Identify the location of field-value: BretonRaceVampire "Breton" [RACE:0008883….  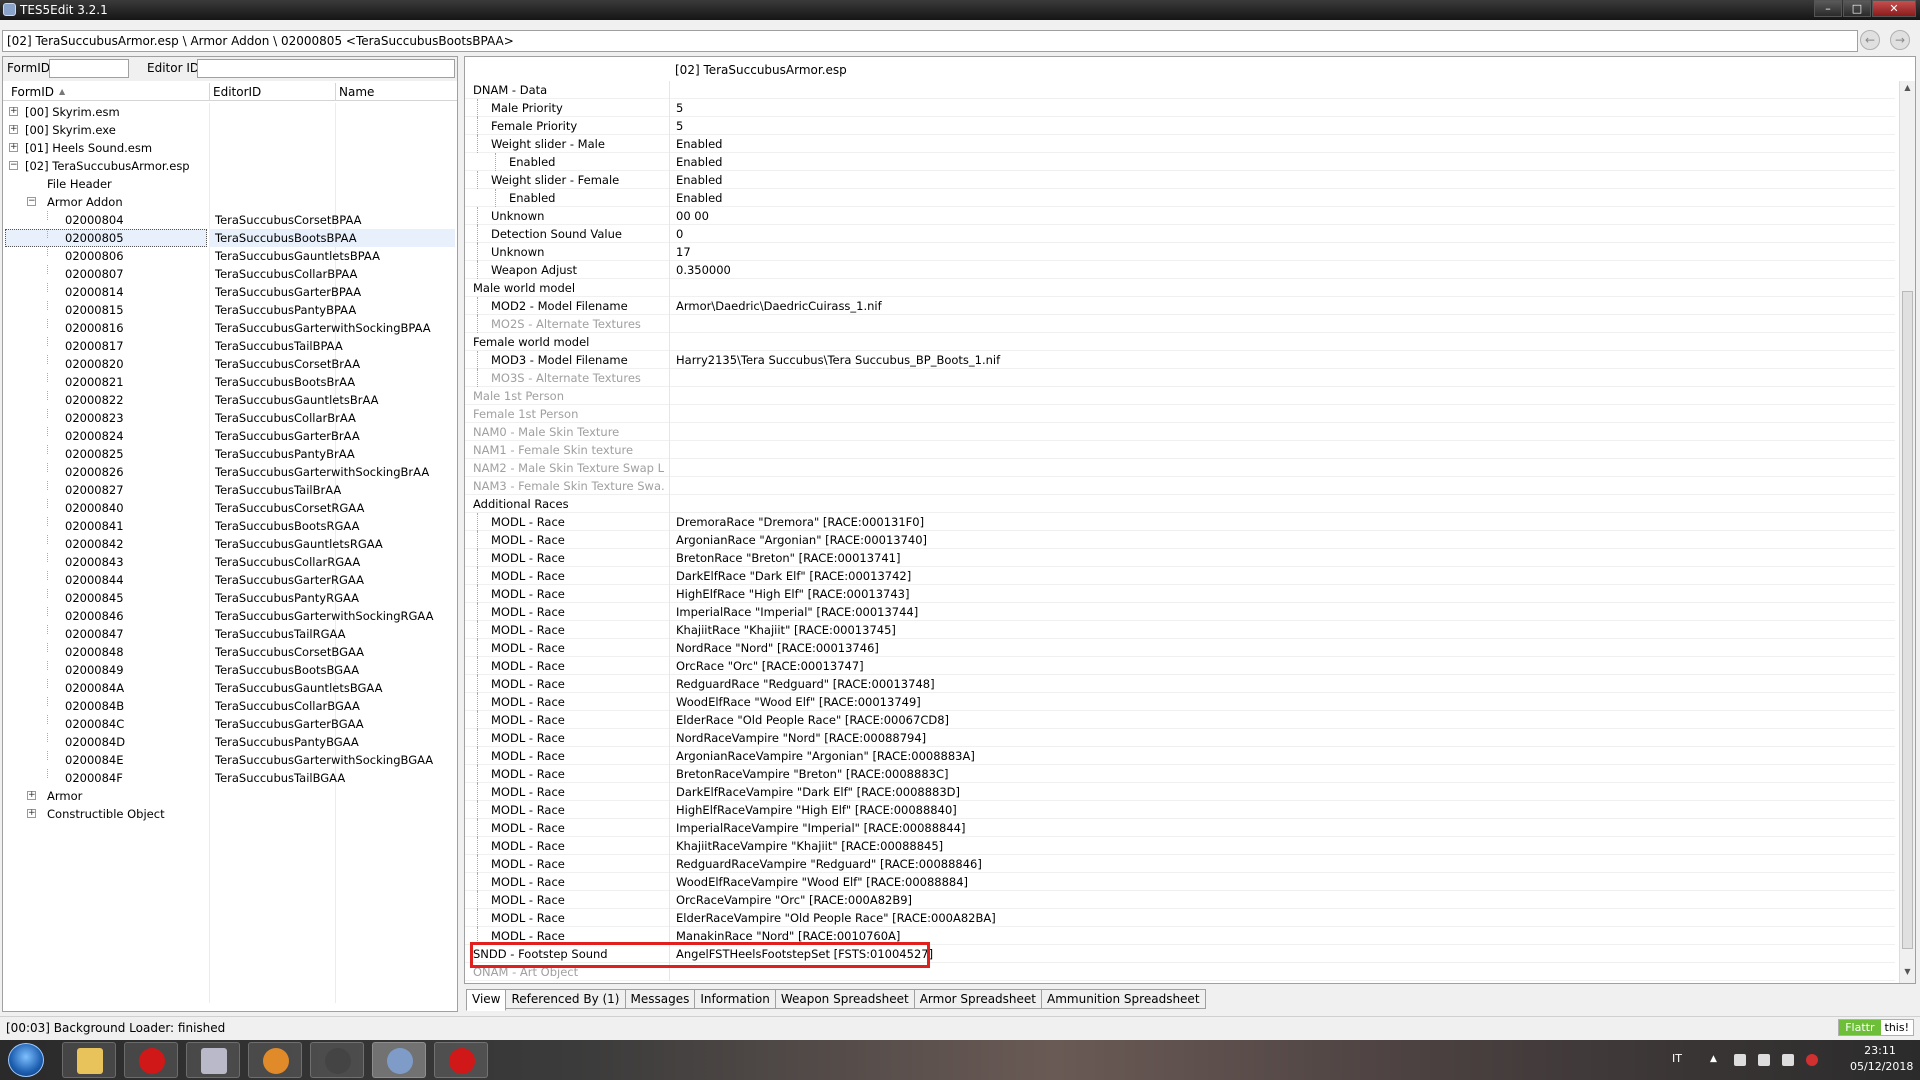
(812, 774).